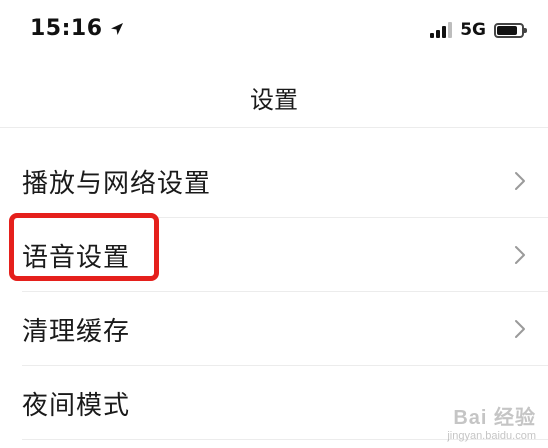 This screenshot has width=548, height=448. I want to click on highlight-annotation-box, so click(84, 247).